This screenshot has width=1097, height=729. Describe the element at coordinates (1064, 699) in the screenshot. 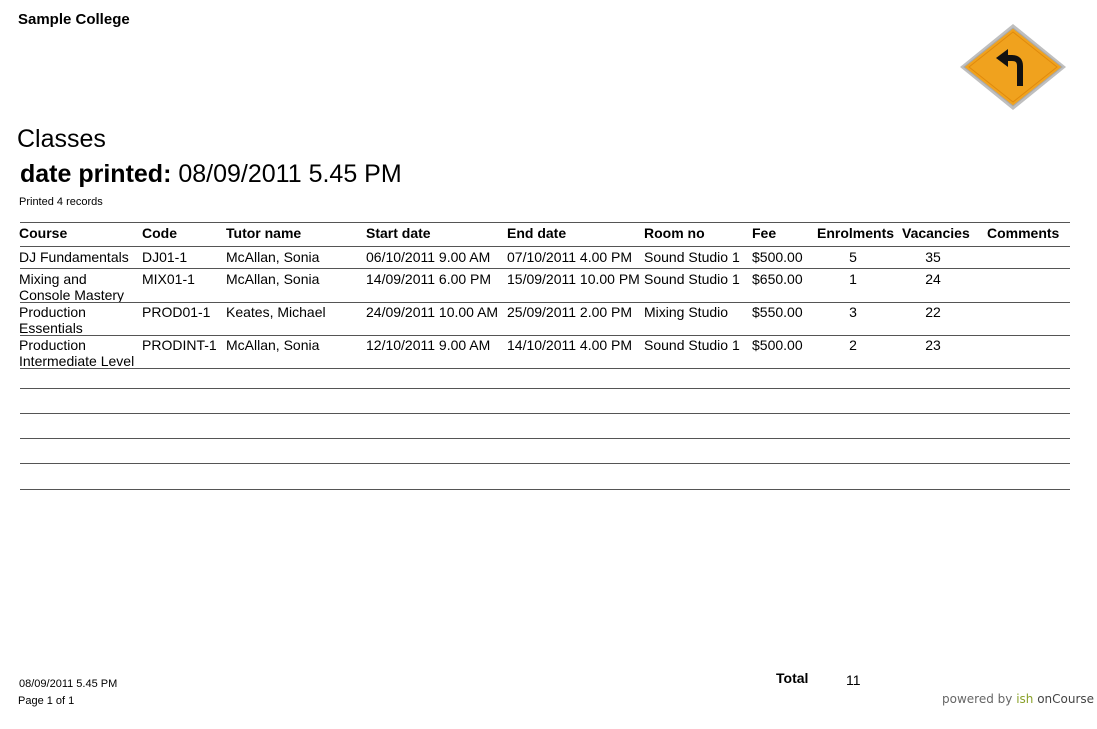

I see `powered-by-brand: onCourse` at that location.